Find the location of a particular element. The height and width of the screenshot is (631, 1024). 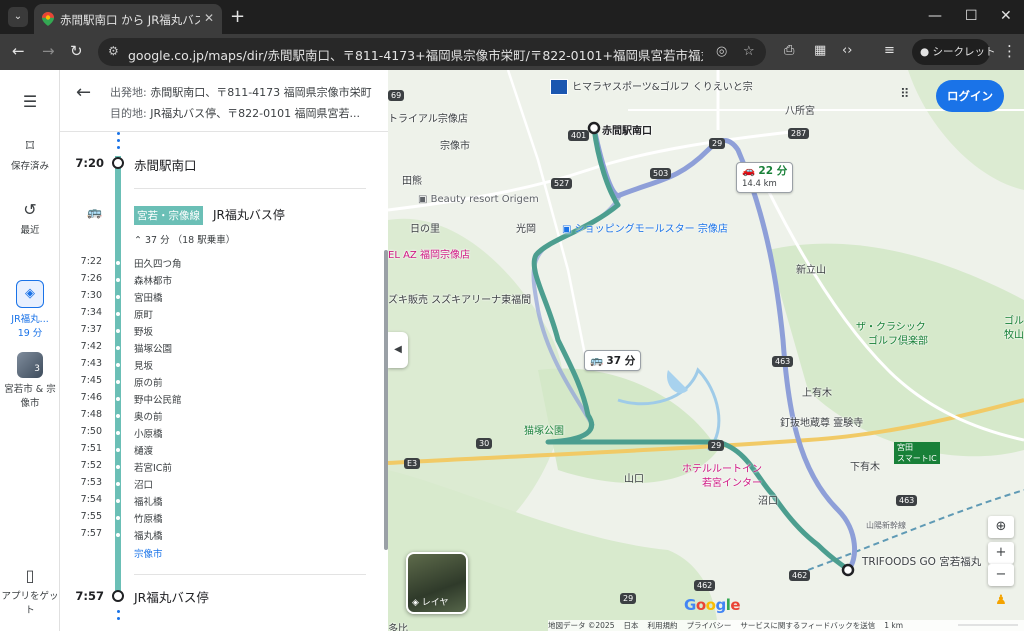

map-label: ヒマラヤスポーツ&ゴルフ くりえいと宗 is located at coordinates (651, 86).